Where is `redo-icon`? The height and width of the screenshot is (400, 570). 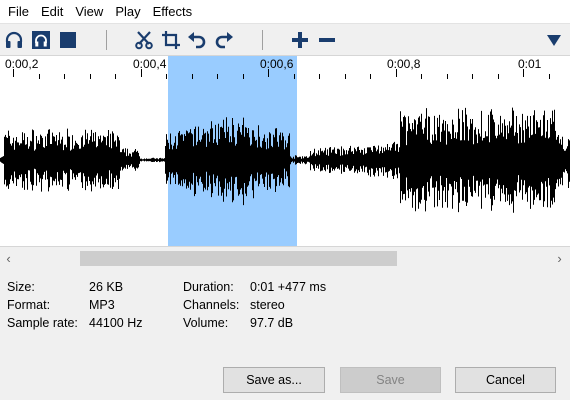 redo-icon is located at coordinates (224, 40).